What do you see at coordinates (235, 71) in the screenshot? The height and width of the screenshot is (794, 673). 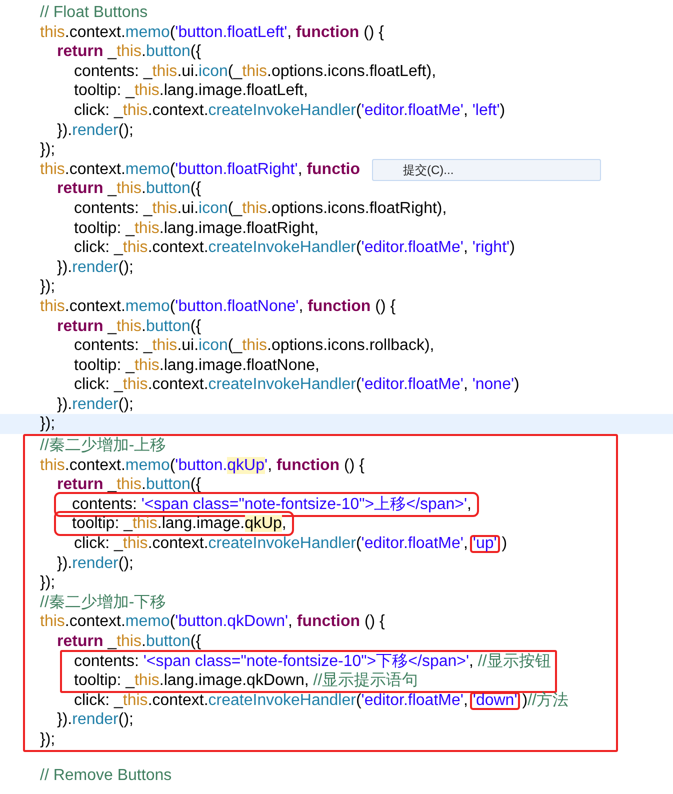 I see `code-text: (_` at bounding box center [235, 71].